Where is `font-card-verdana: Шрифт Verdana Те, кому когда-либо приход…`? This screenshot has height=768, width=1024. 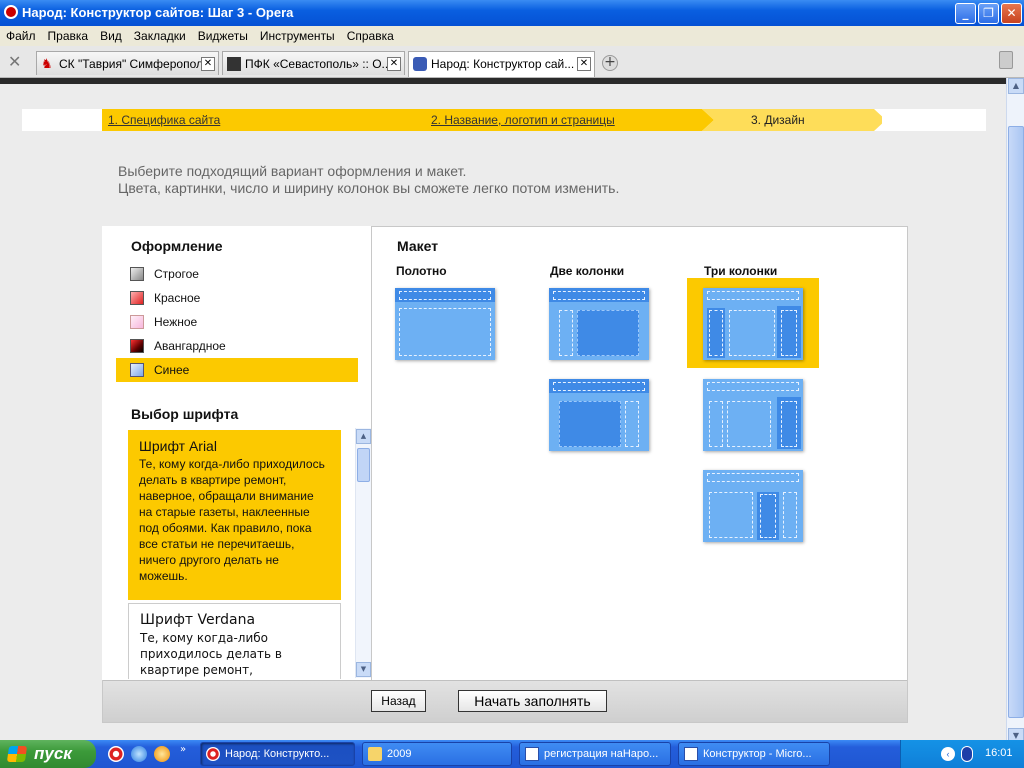 font-card-verdana: Шрифт Verdana Те, кому когда-либо приход… is located at coordinates (234, 641).